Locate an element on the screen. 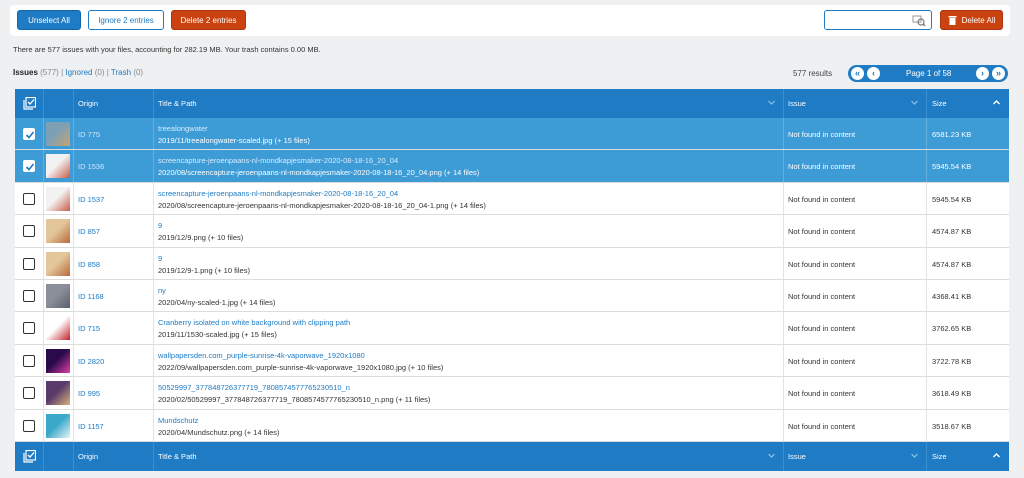 This screenshot has height=478, width=1024. next-page-button: › is located at coordinates (982, 73).